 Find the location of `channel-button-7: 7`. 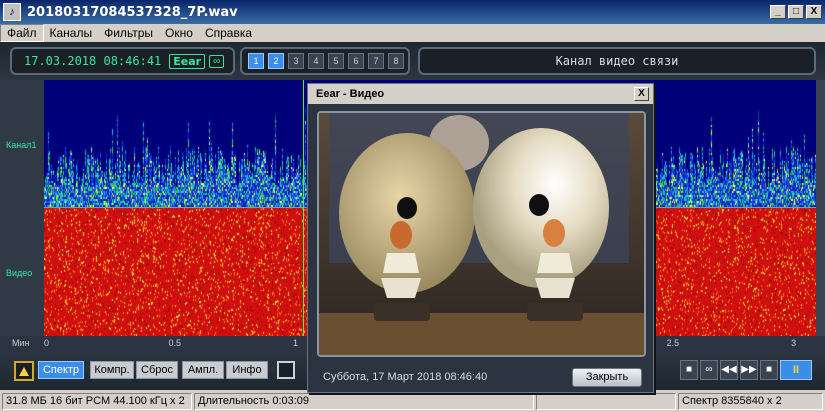

channel-button-7: 7 is located at coordinates (376, 61).